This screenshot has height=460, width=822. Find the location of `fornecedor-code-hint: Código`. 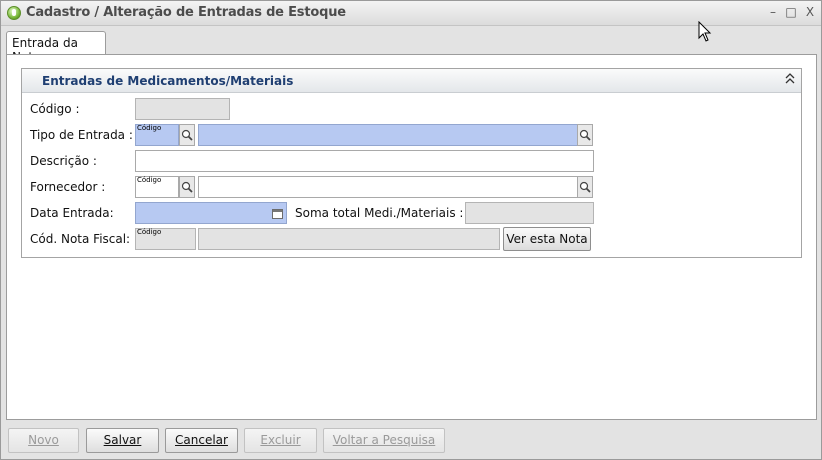

fornecedor-code-hint: Código is located at coordinates (149, 180).